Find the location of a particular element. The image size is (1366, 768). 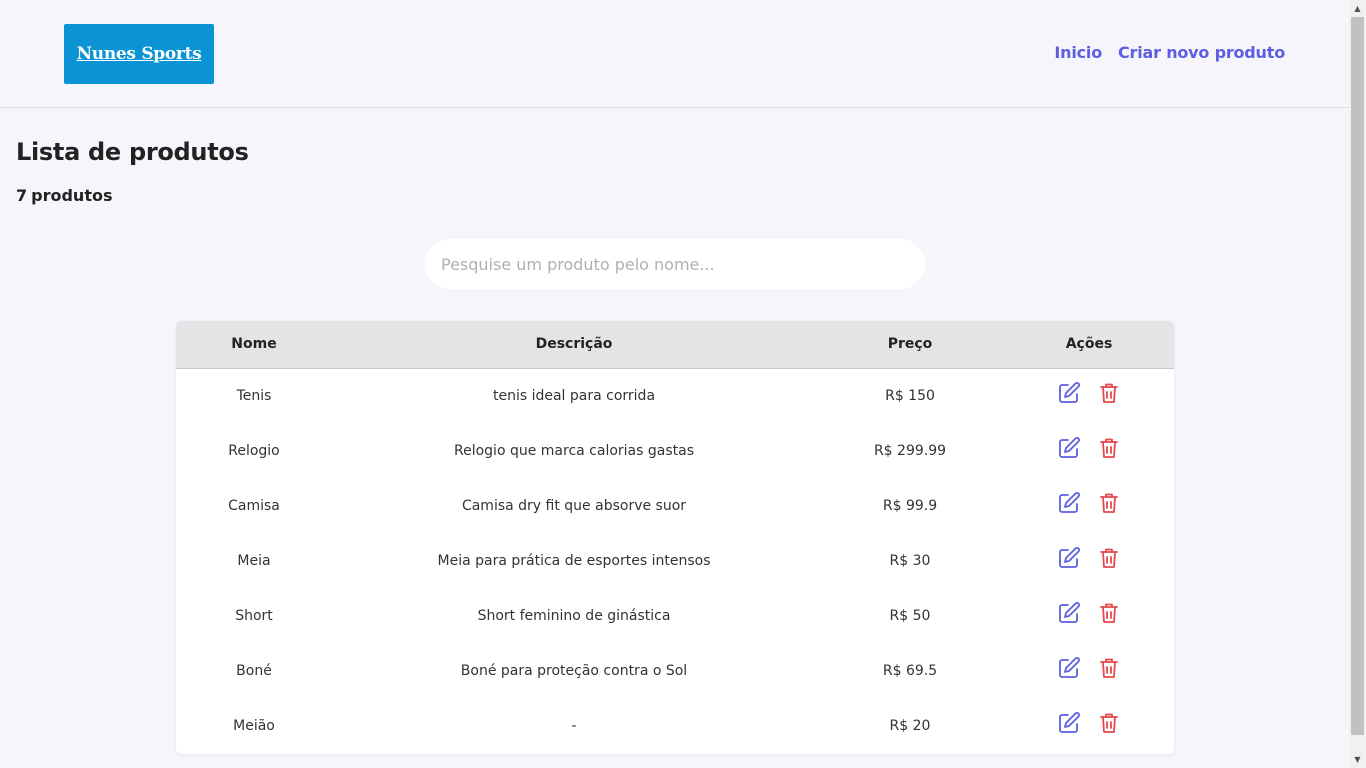

top-header: Nunes Sports Inicio Criar novo produto is located at coordinates (674, 54).